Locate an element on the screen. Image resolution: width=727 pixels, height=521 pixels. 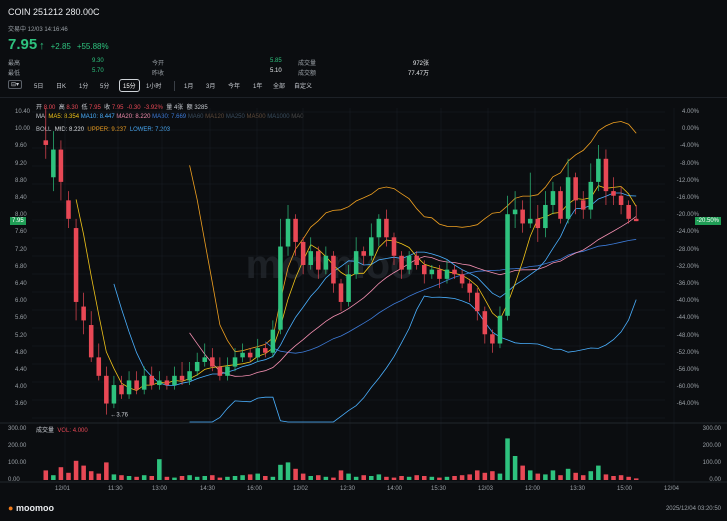
price-axis-label: 6.40 is located at coordinates (21, 284).